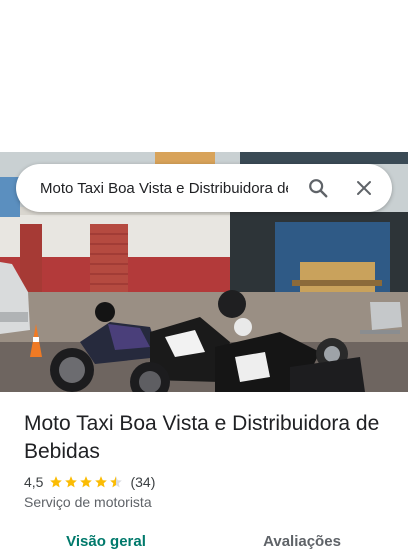 The image size is (408, 550). I want to click on rating-row: 4,5 (34), so click(89, 482).